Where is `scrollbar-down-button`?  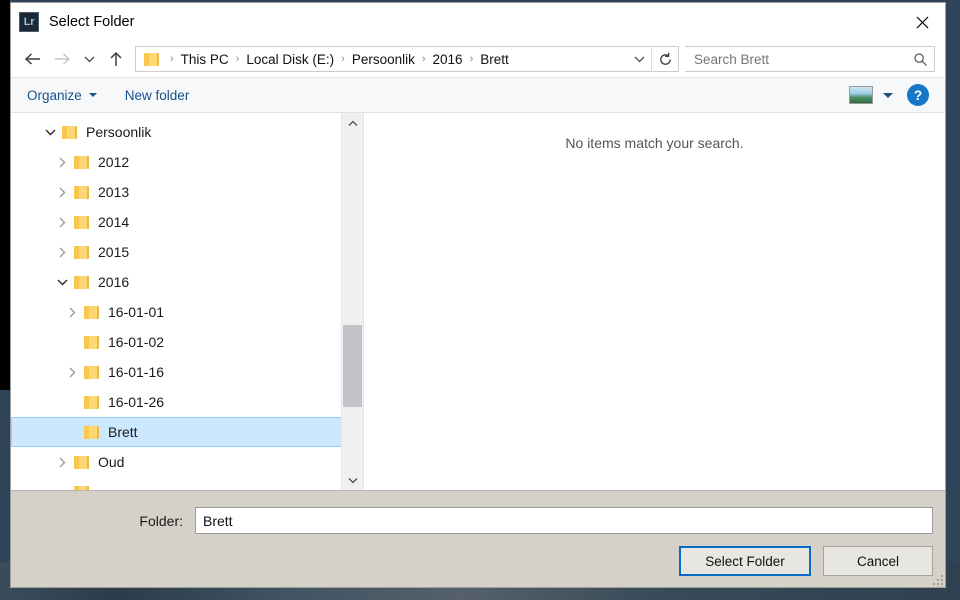 scrollbar-down-button is located at coordinates (352, 480).